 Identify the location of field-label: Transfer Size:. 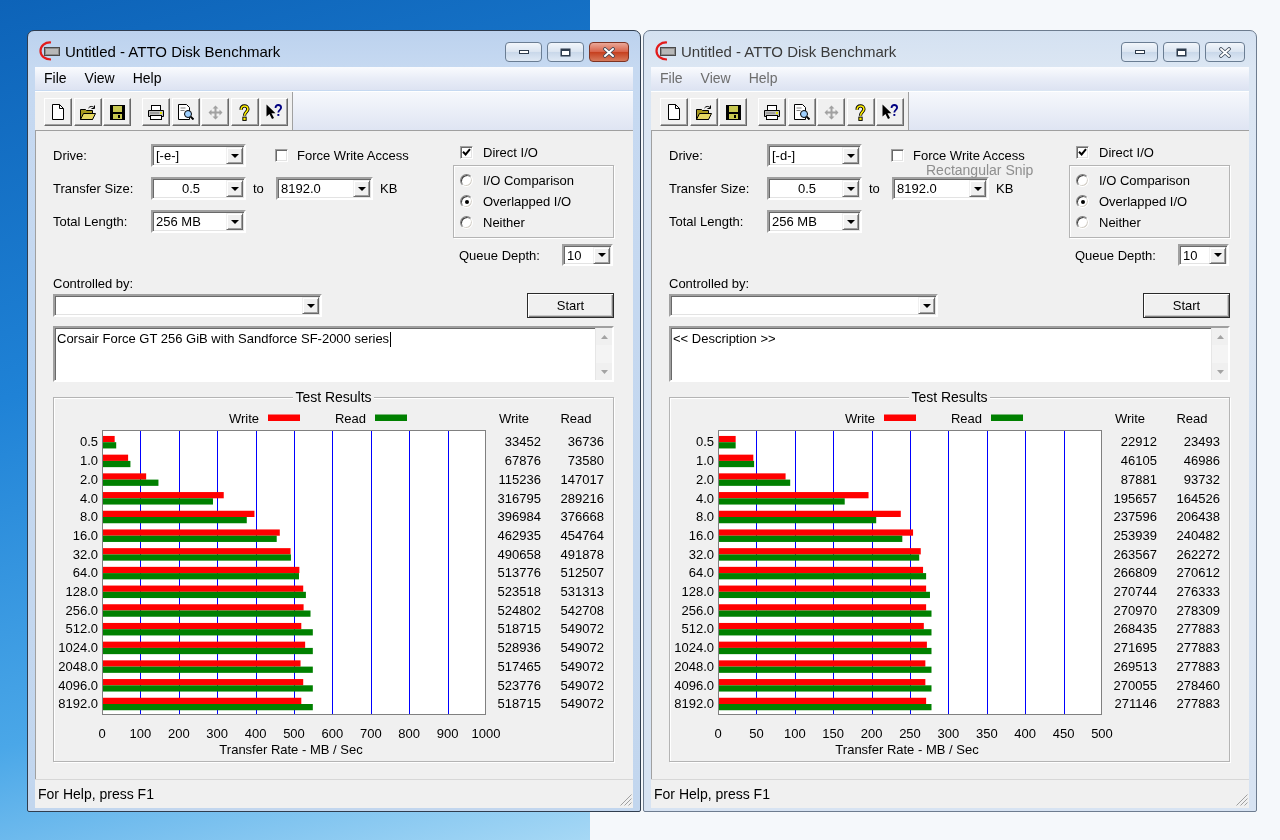
(710, 188).